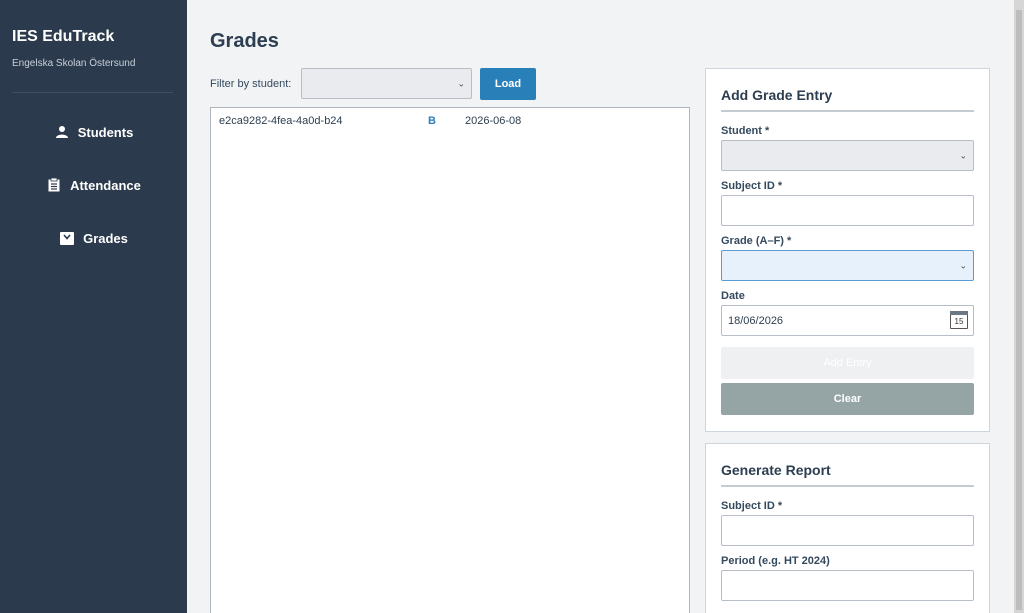 The height and width of the screenshot is (613, 1024). Describe the element at coordinates (733, 296) in the screenshot. I see `date-label: Date` at that location.